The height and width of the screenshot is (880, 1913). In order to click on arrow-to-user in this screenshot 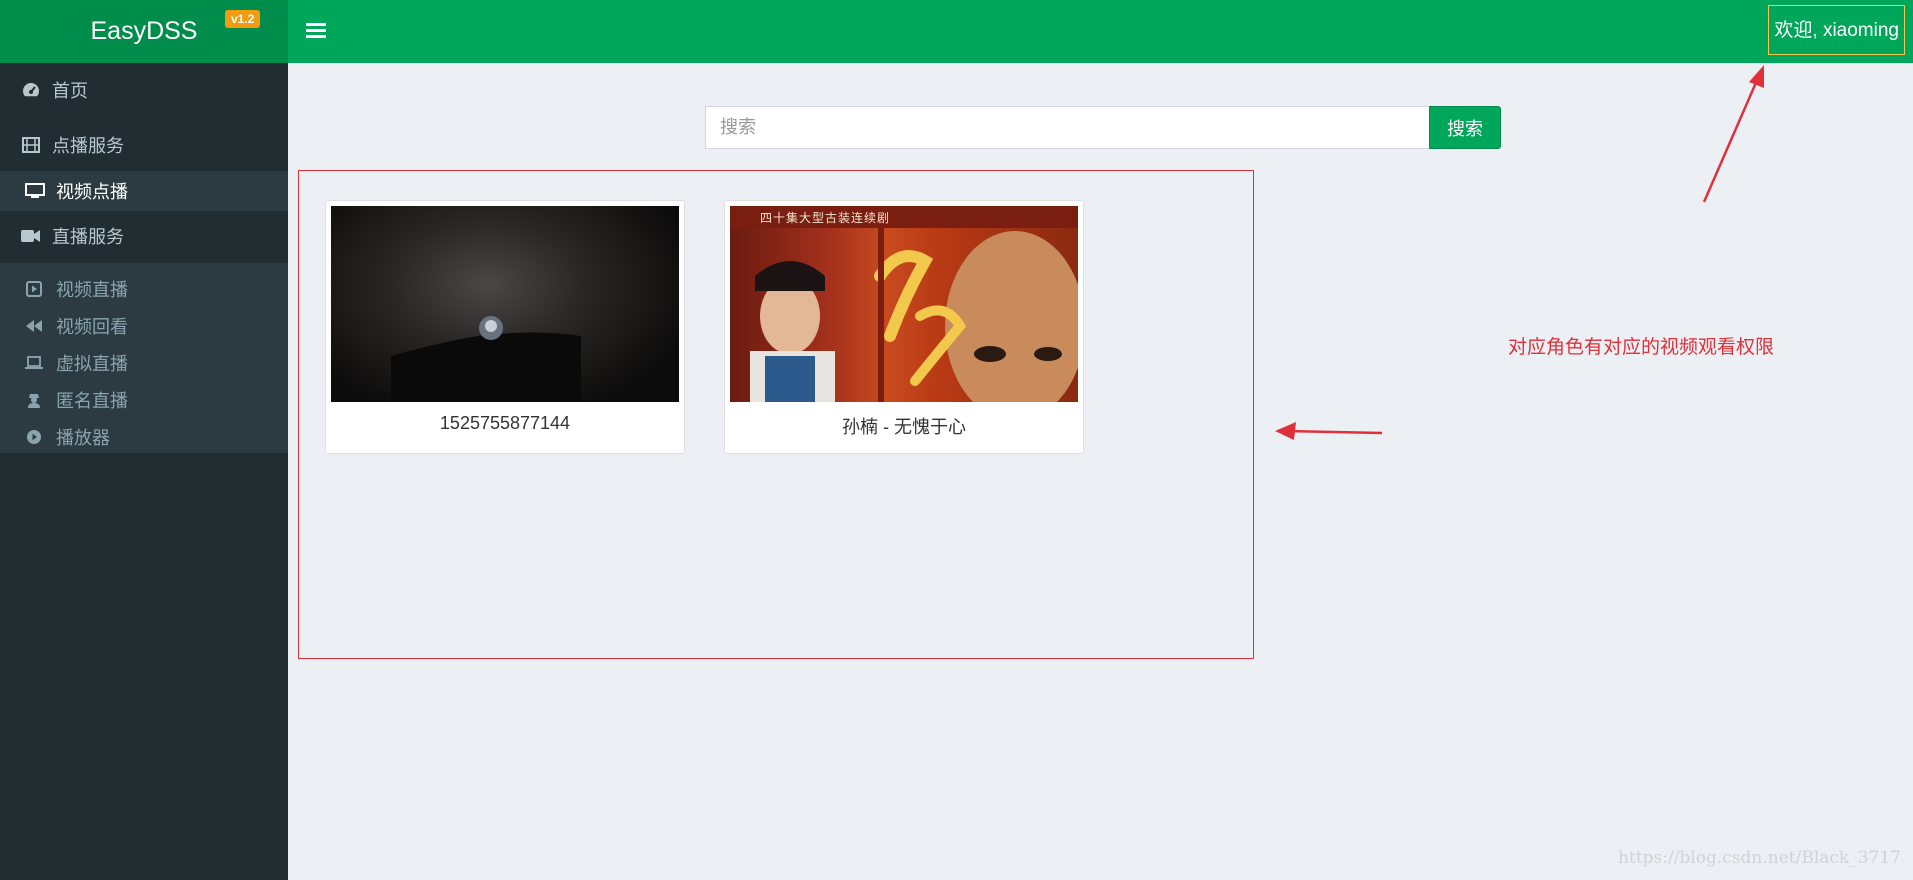, I will do `click(1733, 134)`.